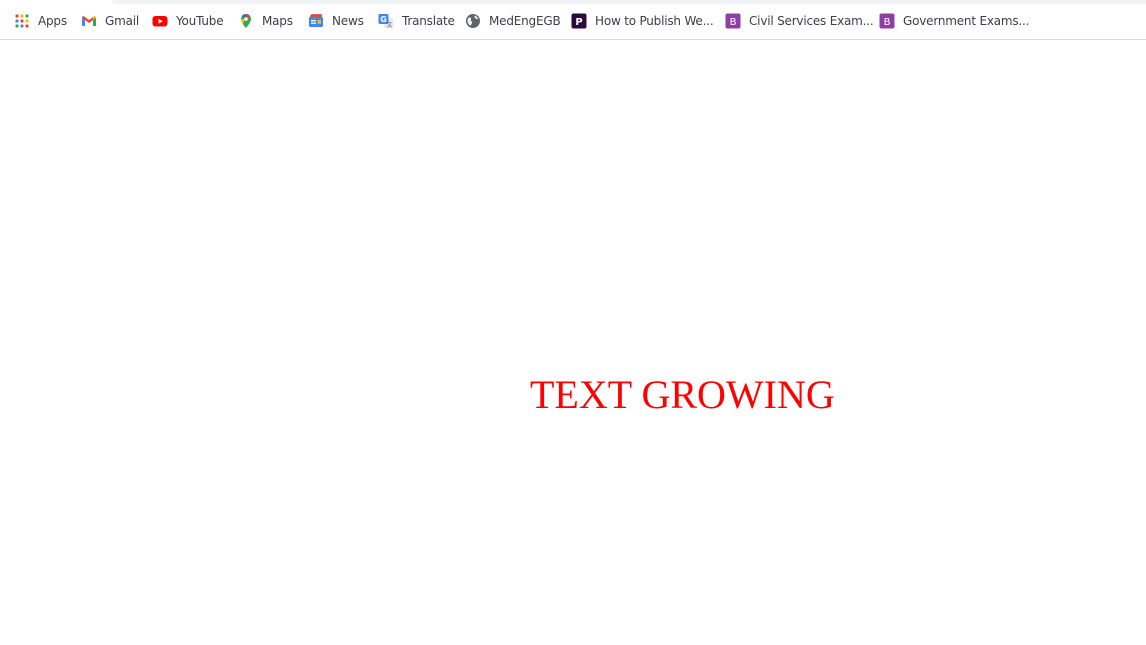 Image resolution: width=1146 pixels, height=645 pixels. I want to click on svg-text: P, so click(578, 22).